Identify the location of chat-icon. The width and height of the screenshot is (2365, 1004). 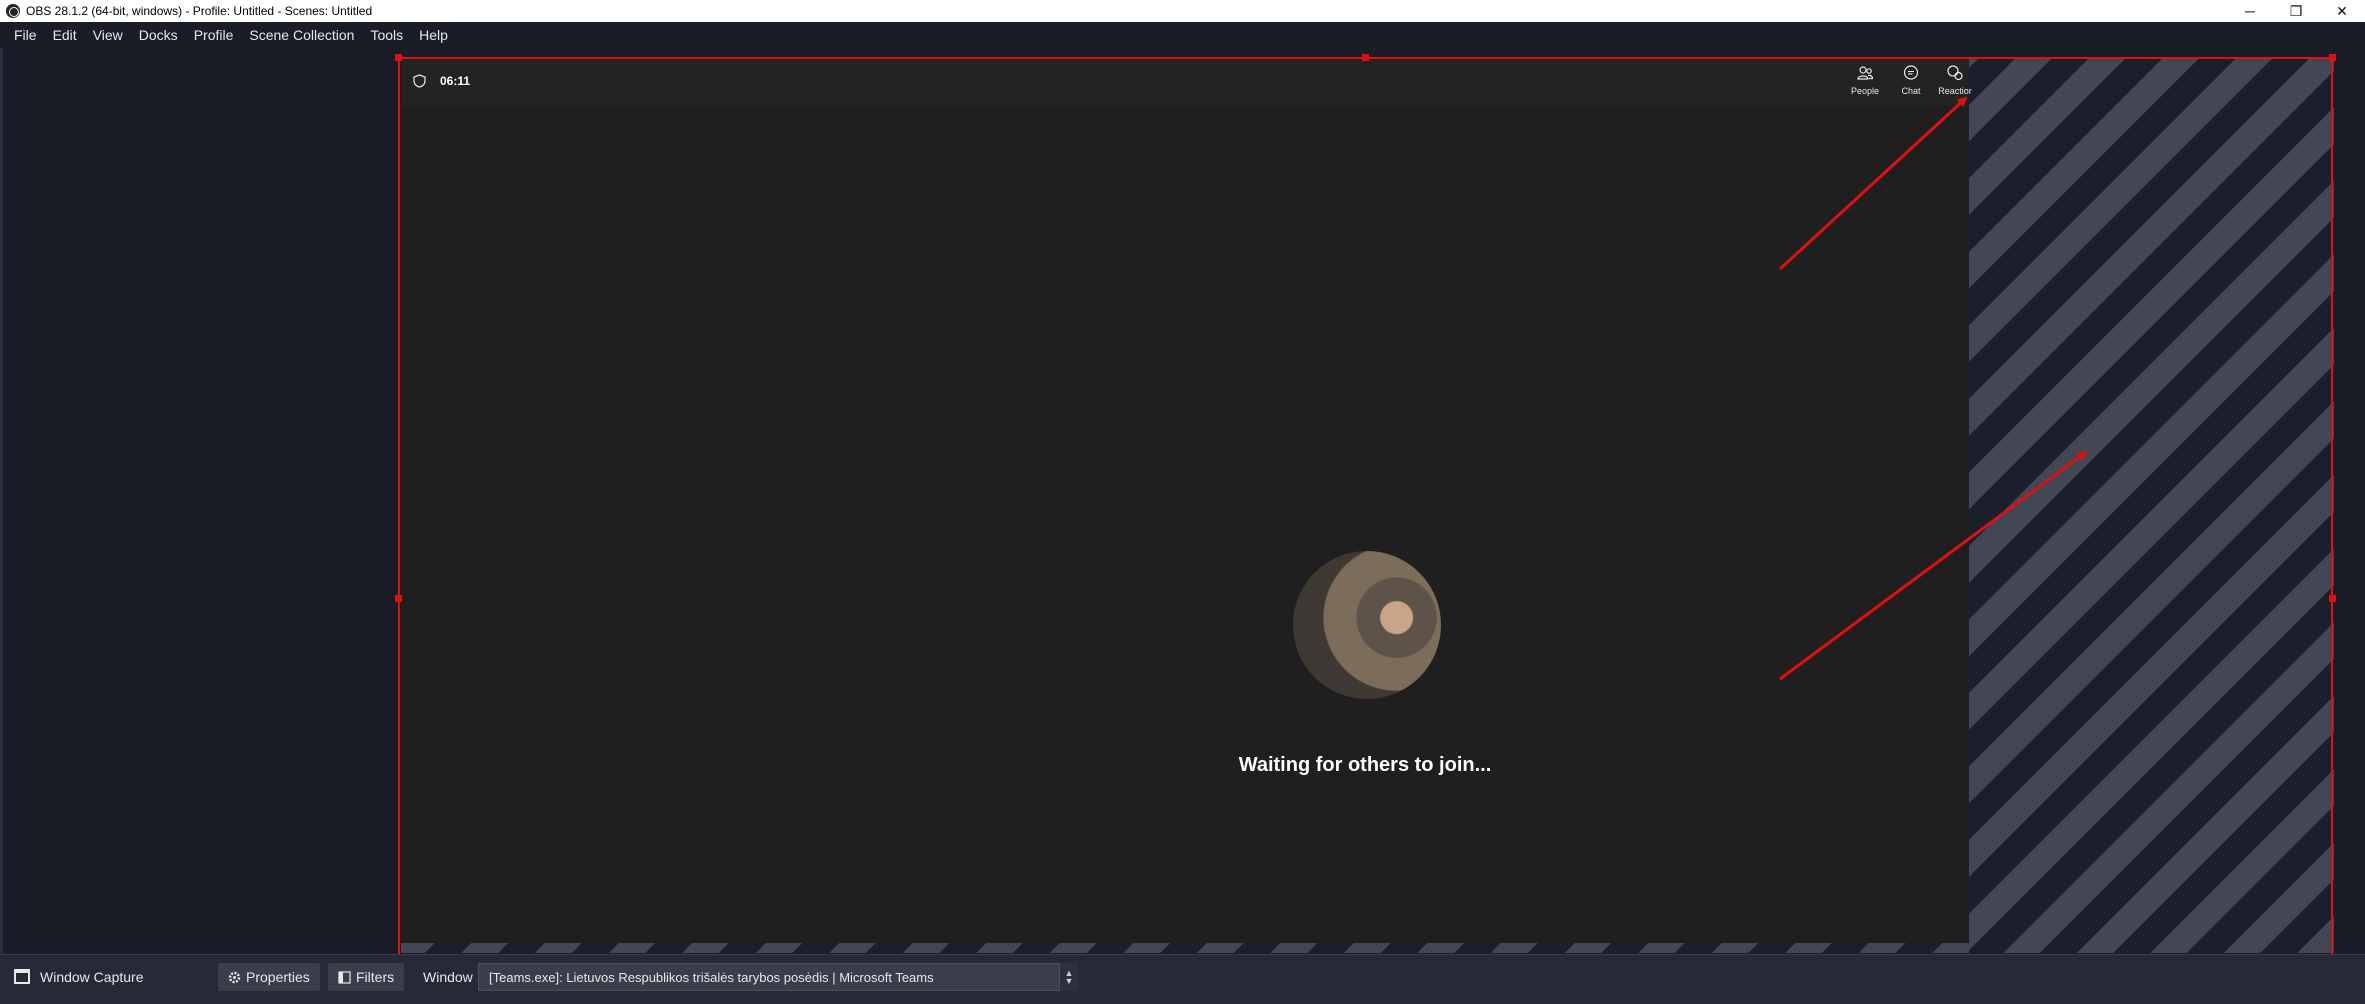
(1911, 72).